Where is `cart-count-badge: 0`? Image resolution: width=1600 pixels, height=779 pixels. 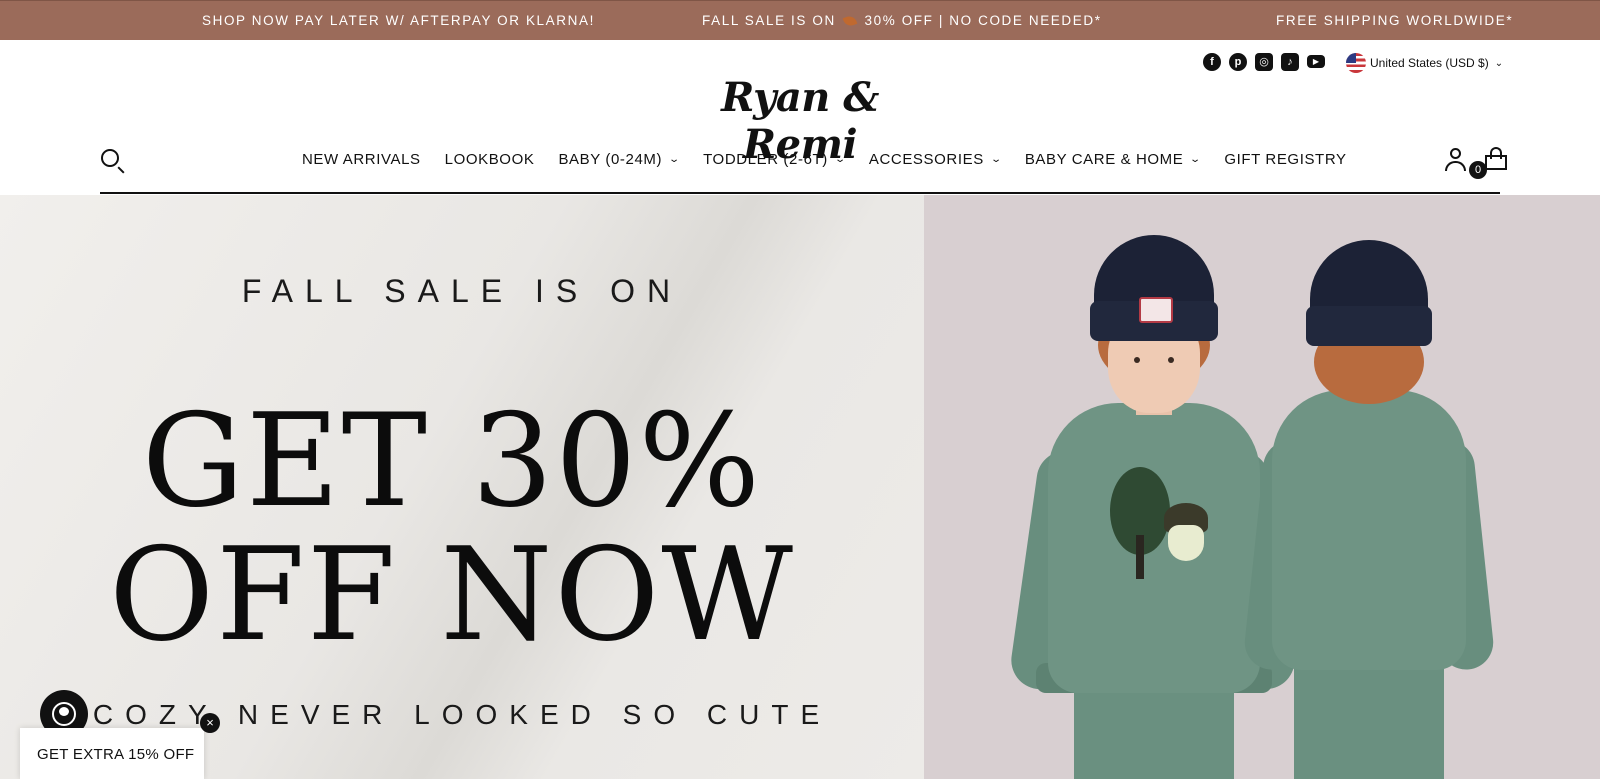 cart-count-badge: 0 is located at coordinates (1478, 170).